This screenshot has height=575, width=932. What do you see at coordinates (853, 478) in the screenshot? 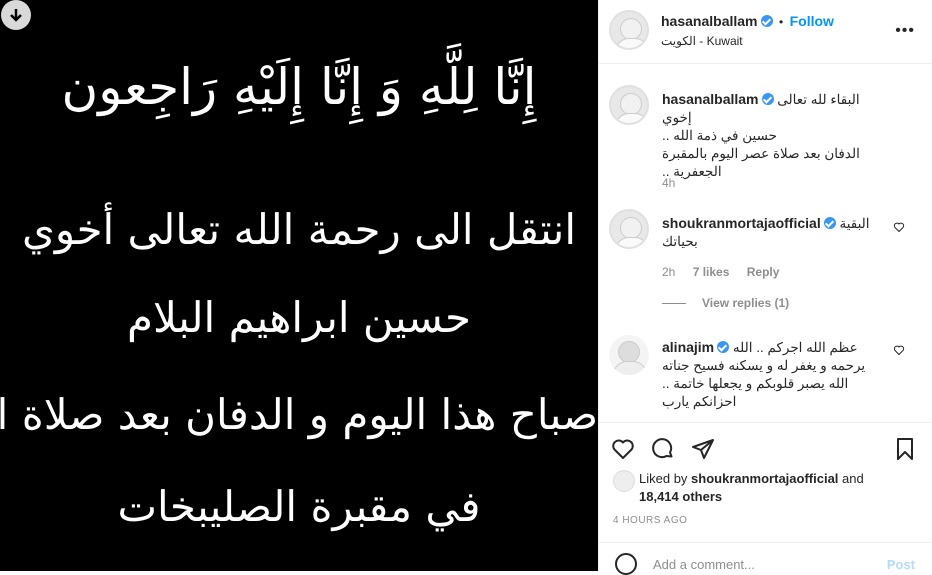
I see `liked-by-and: and` at bounding box center [853, 478].